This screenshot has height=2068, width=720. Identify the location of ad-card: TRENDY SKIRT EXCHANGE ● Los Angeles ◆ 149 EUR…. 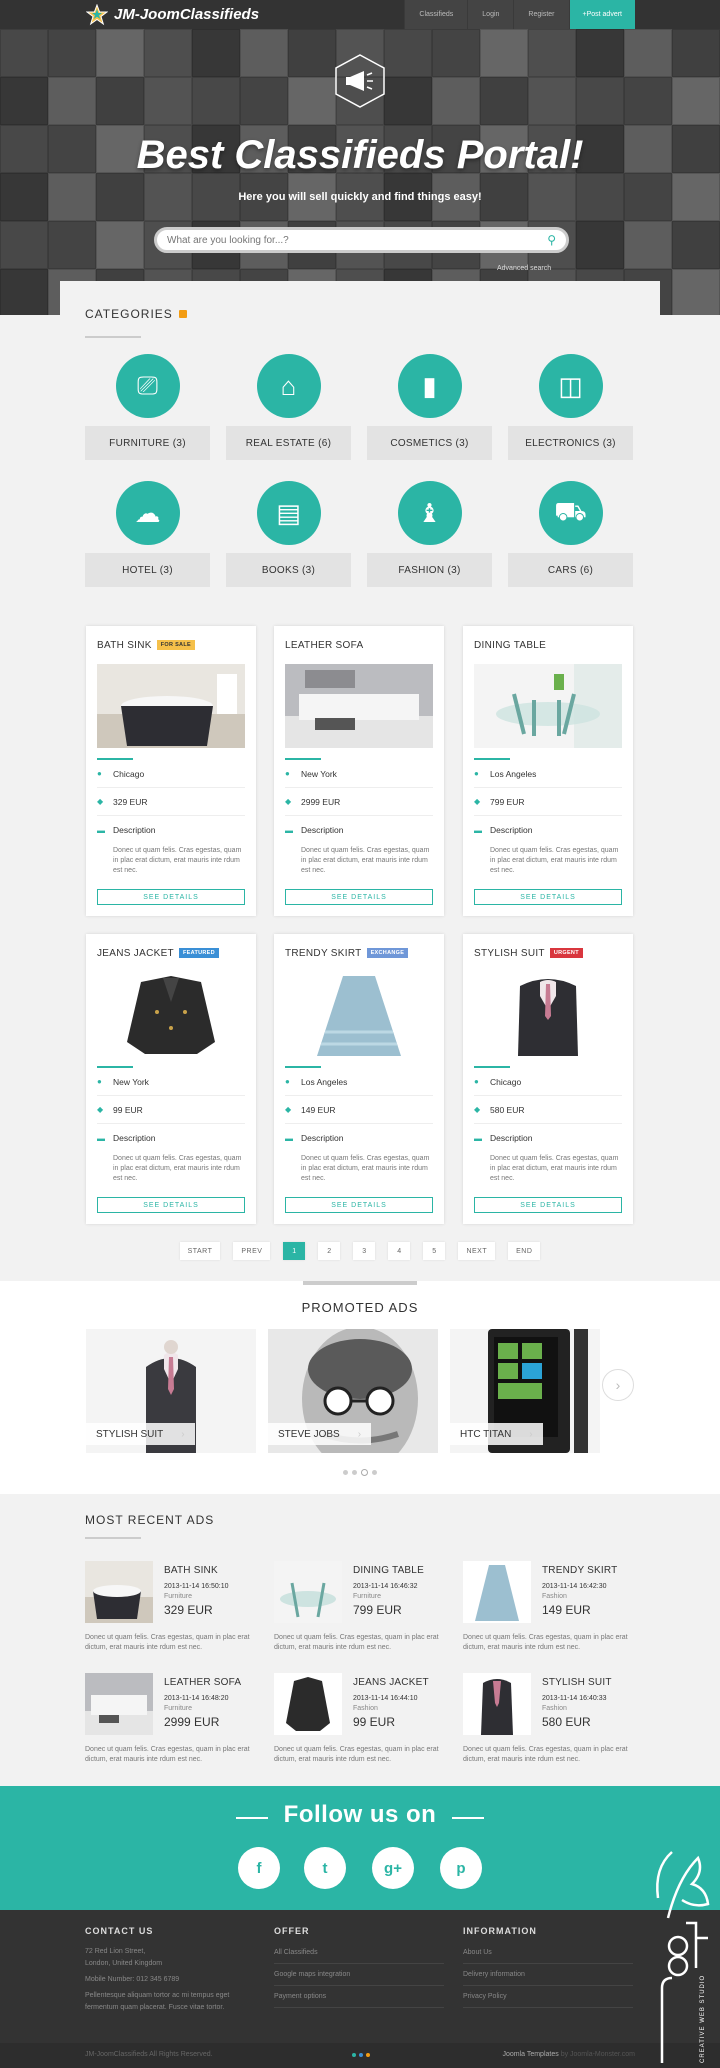
(359, 1079).